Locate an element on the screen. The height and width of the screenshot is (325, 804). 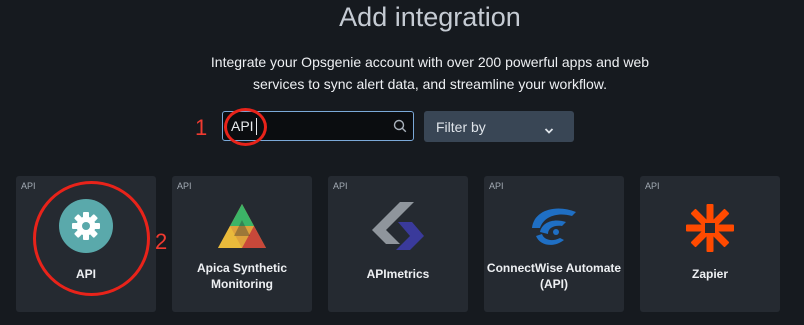
integration-card-connectwise: API ConnectWise Automate (API) is located at coordinates (554, 244).